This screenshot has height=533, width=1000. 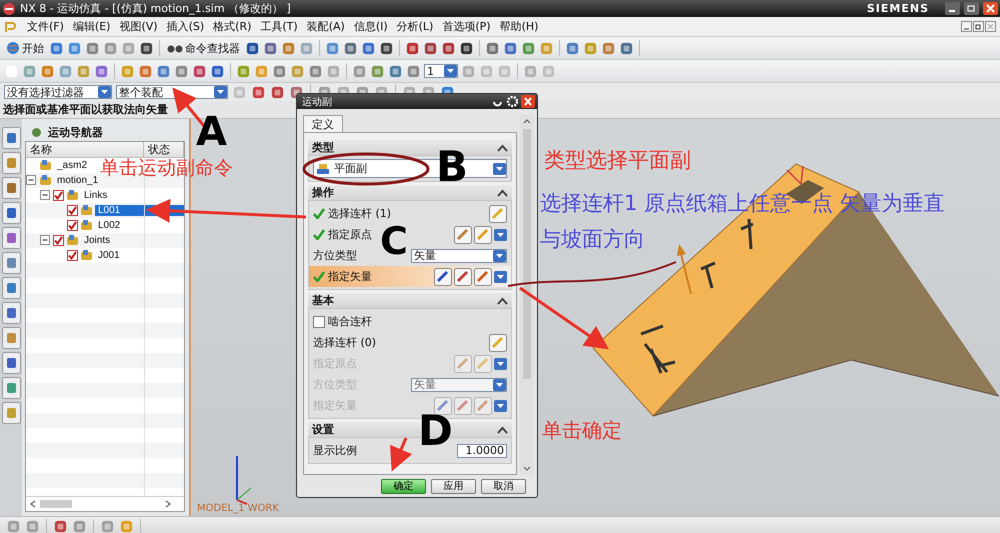 What do you see at coordinates (519, 26) in the screenshot?
I see `menu-item: 帮助(H)` at bounding box center [519, 26].